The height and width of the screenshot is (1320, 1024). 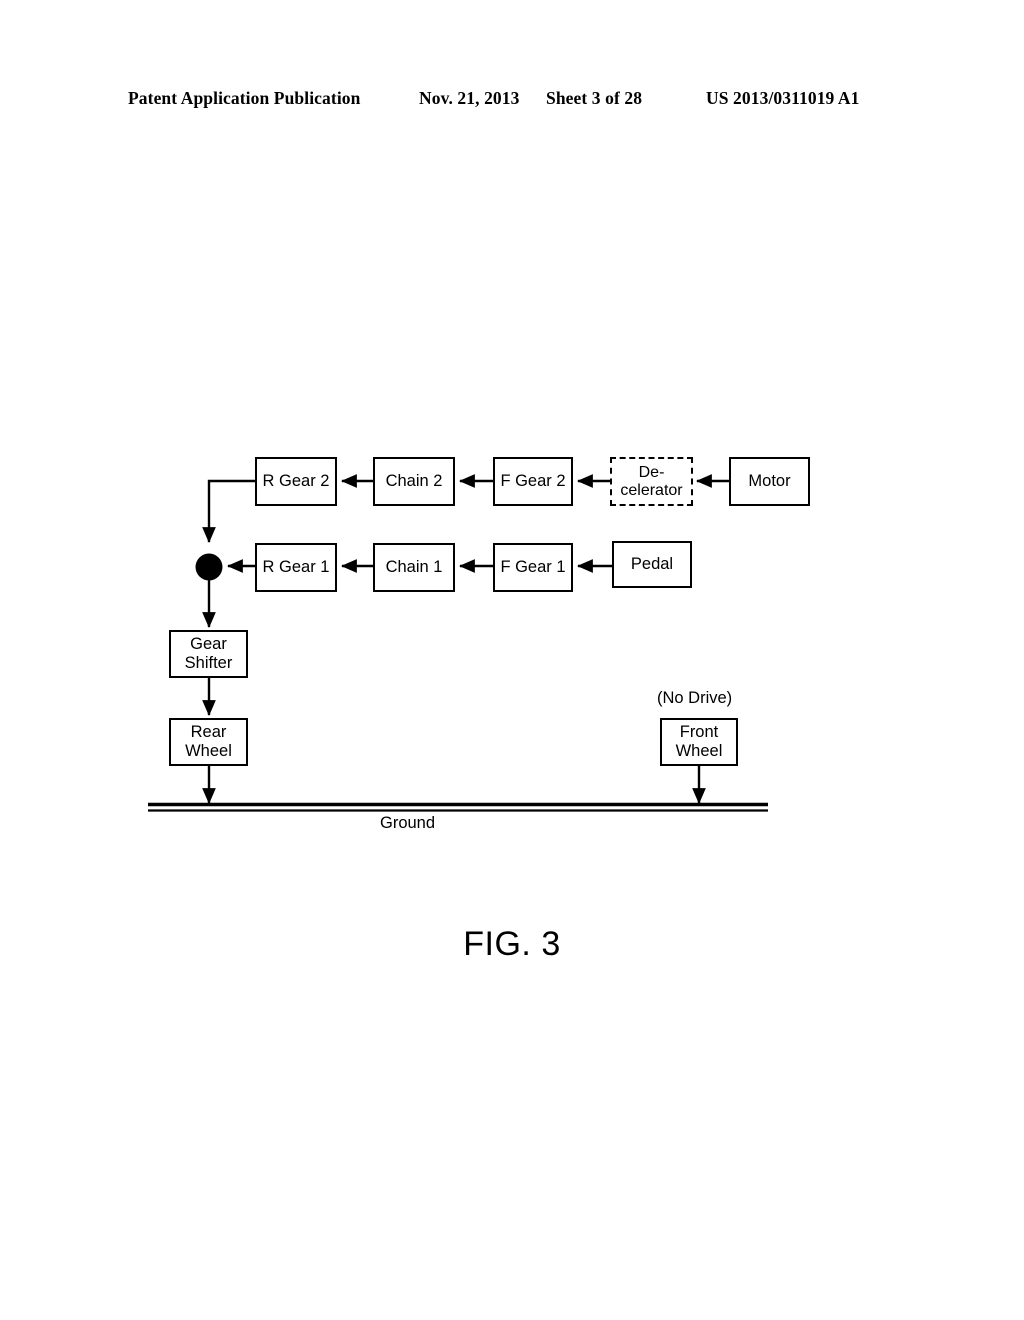 I want to click on block-gear-shifter-label-line2: Shifter, so click(x=208, y=663).